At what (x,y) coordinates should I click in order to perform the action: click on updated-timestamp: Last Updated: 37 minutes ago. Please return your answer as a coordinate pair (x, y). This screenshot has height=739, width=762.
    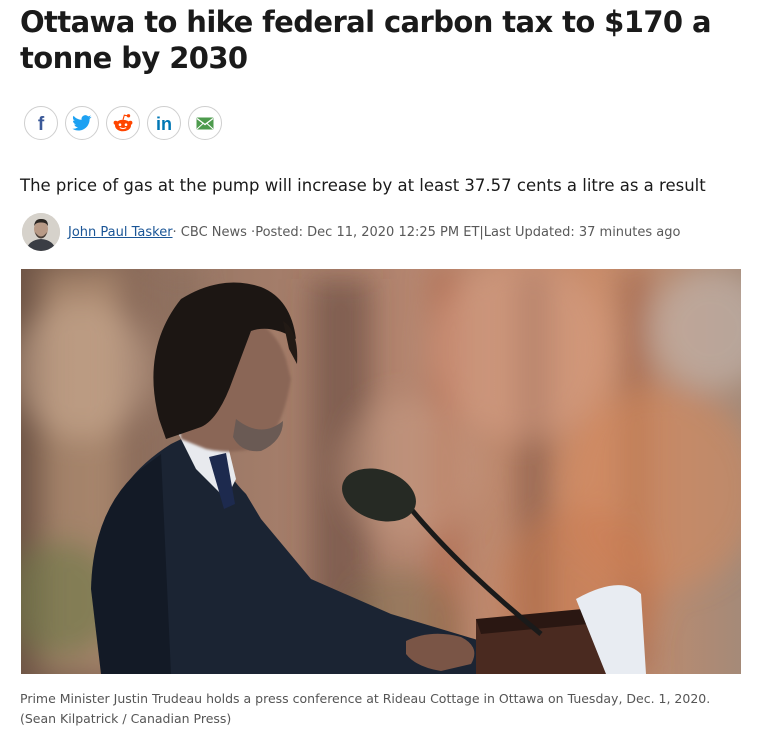
    Looking at the image, I should click on (582, 232).